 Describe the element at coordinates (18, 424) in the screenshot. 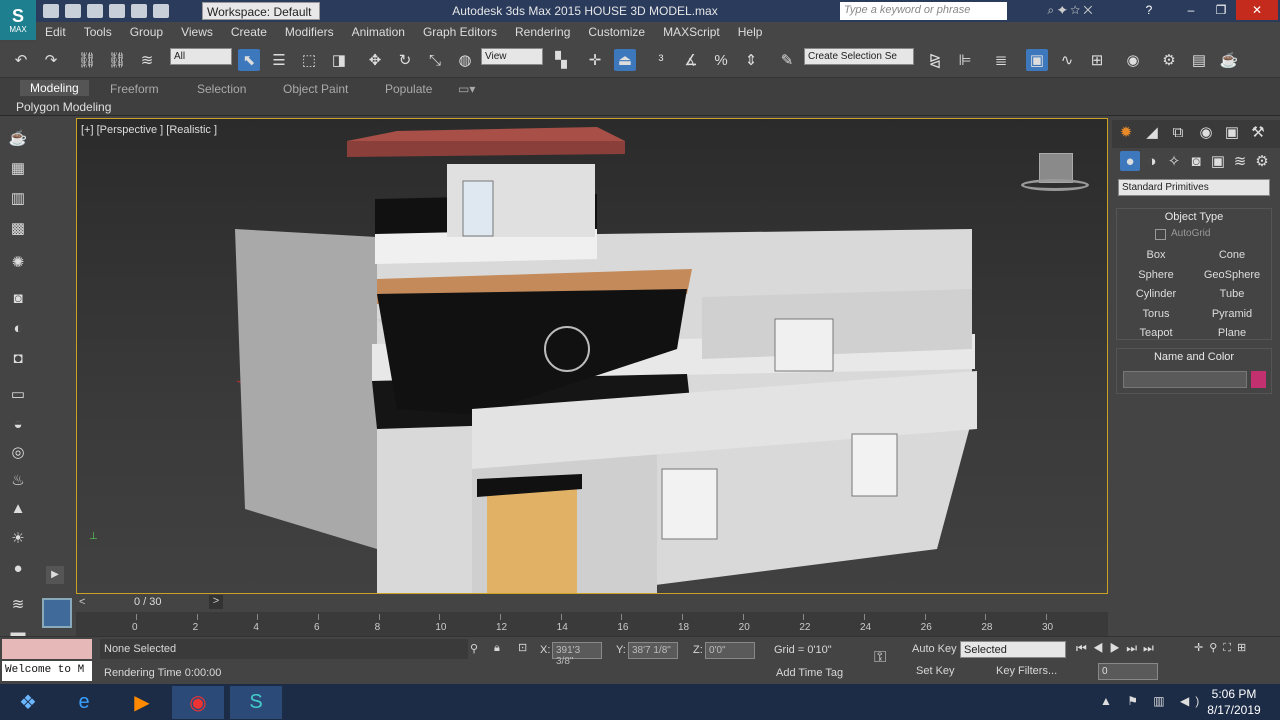

I see `sphere-icon: ◒` at that location.